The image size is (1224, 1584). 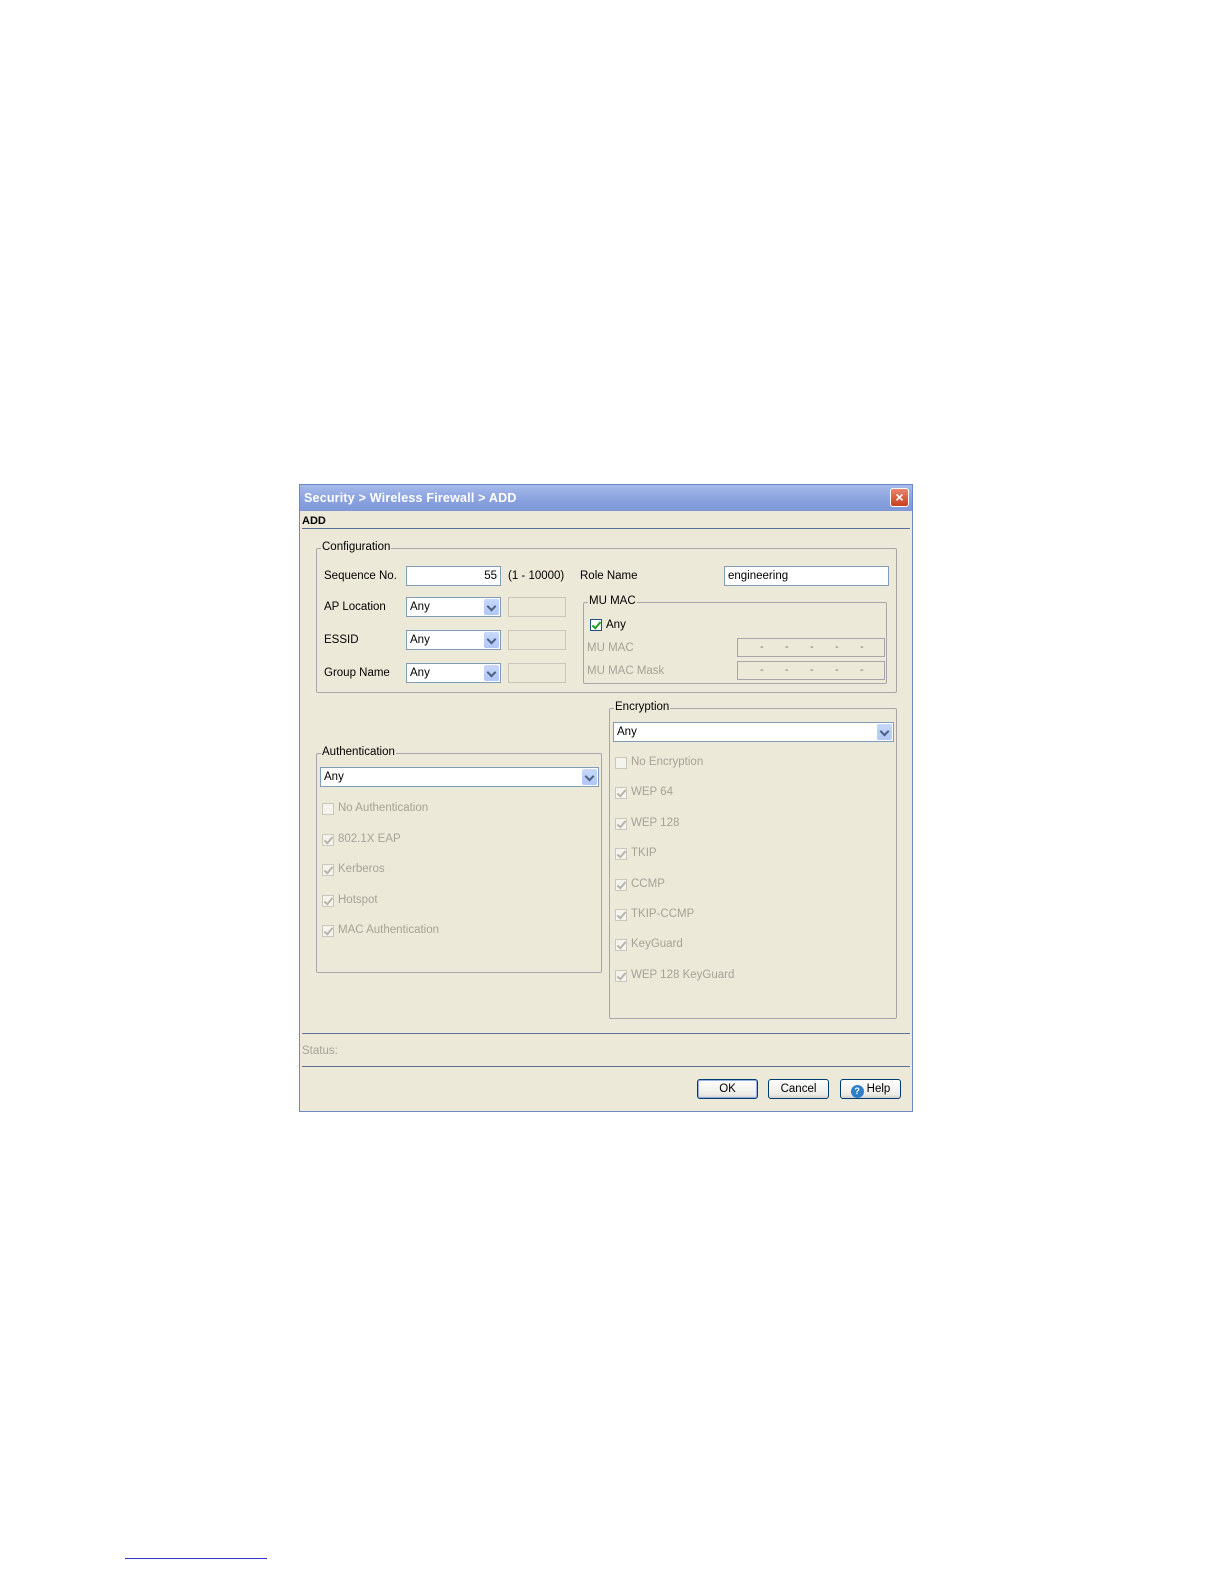 I want to click on option-label: KeyGuard, so click(x=657, y=944).